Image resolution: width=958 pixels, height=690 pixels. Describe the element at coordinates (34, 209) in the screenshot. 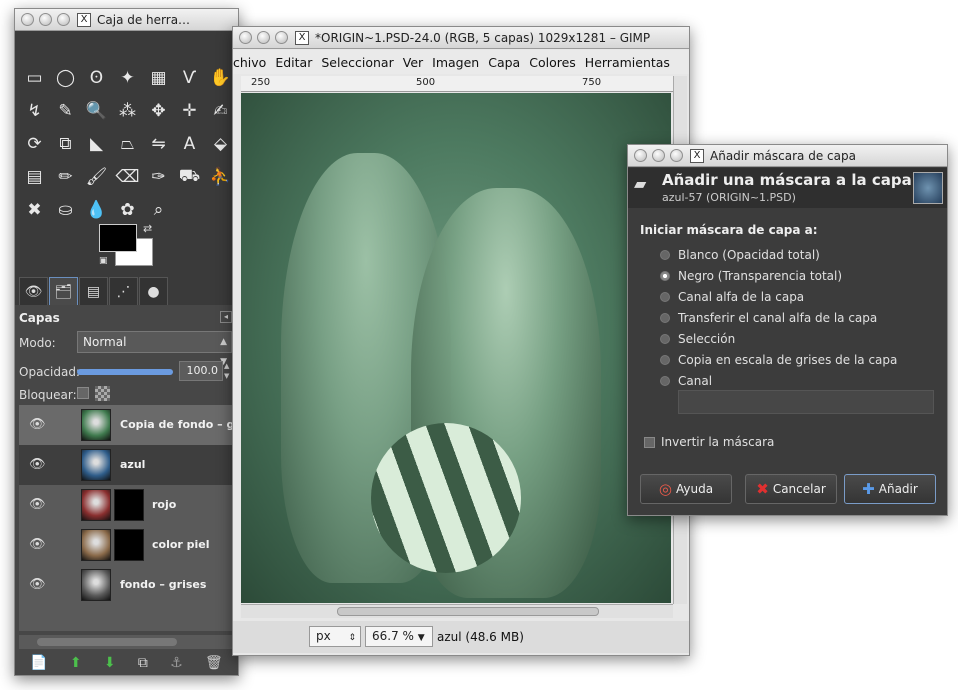

I see `tool-icon: ✖` at that location.